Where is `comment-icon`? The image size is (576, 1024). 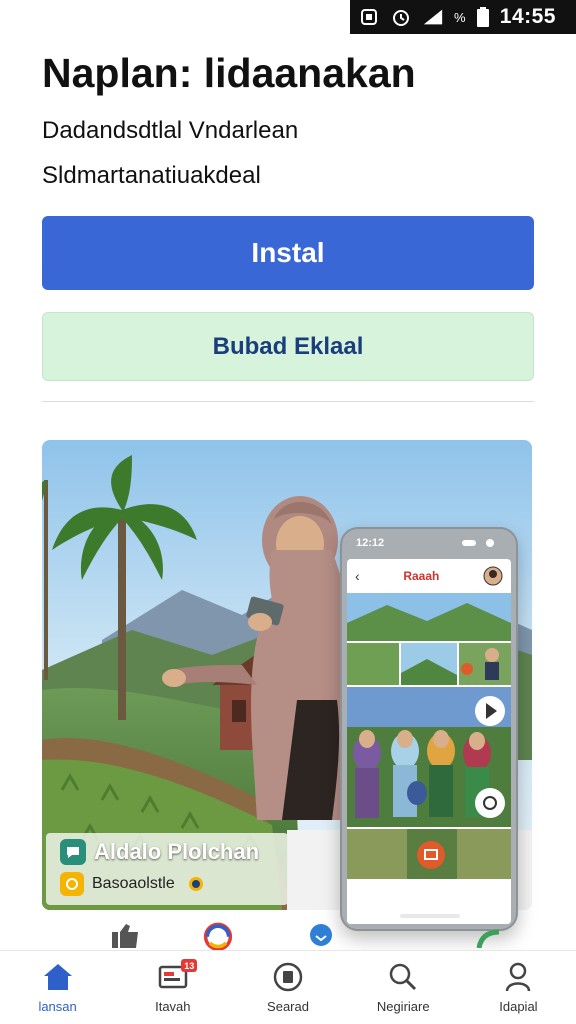 comment-icon is located at coordinates (321, 935).